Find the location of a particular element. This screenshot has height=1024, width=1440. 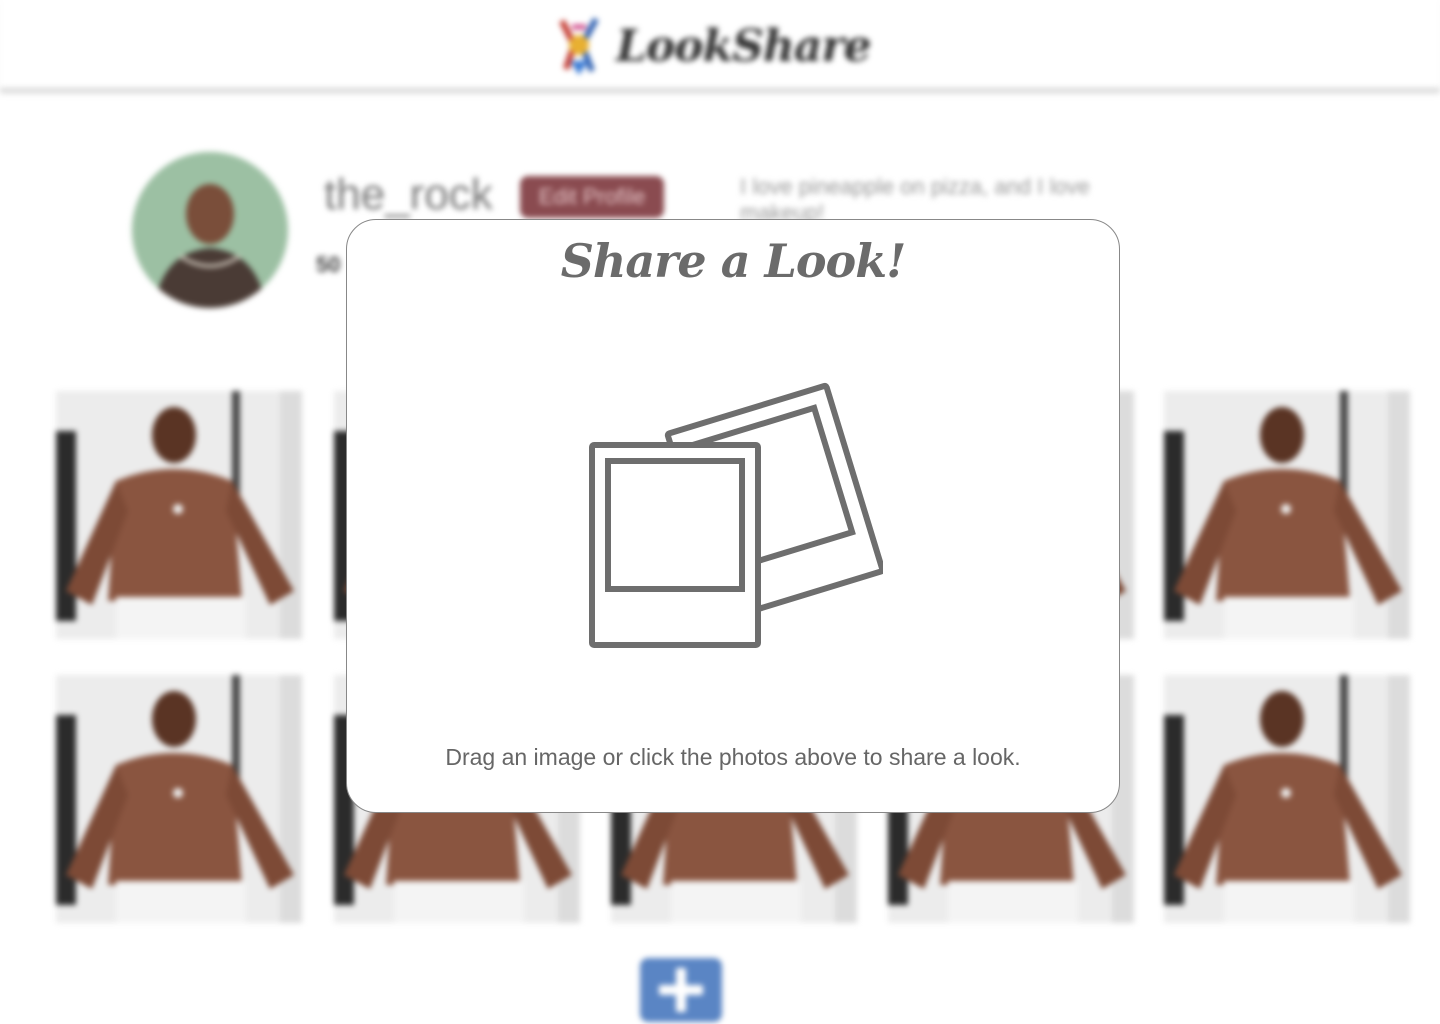

site-header: LookShare is located at coordinates (720, 46).